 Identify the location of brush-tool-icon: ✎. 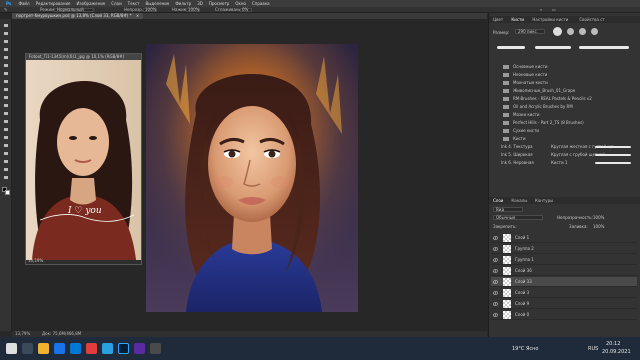
(5, 10).